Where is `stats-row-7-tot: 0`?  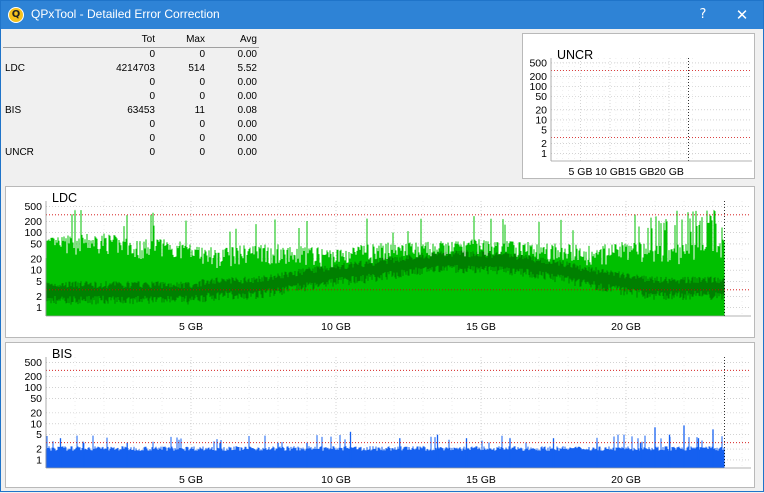
stats-row-7-tot: 0 is located at coordinates (152, 152).